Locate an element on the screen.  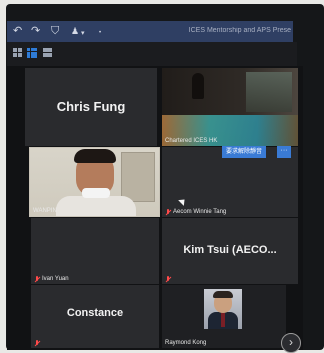
undo-icon: ↶ is located at coordinates (17, 31).